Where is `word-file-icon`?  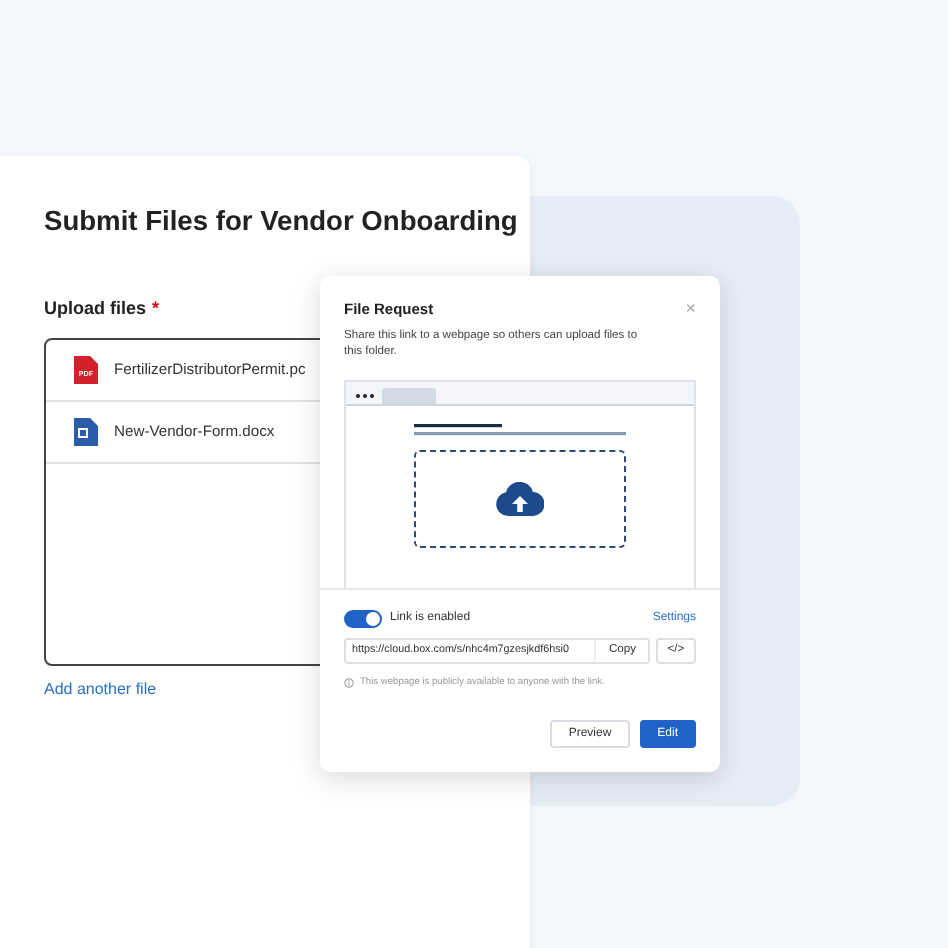
word-file-icon is located at coordinates (86, 431).